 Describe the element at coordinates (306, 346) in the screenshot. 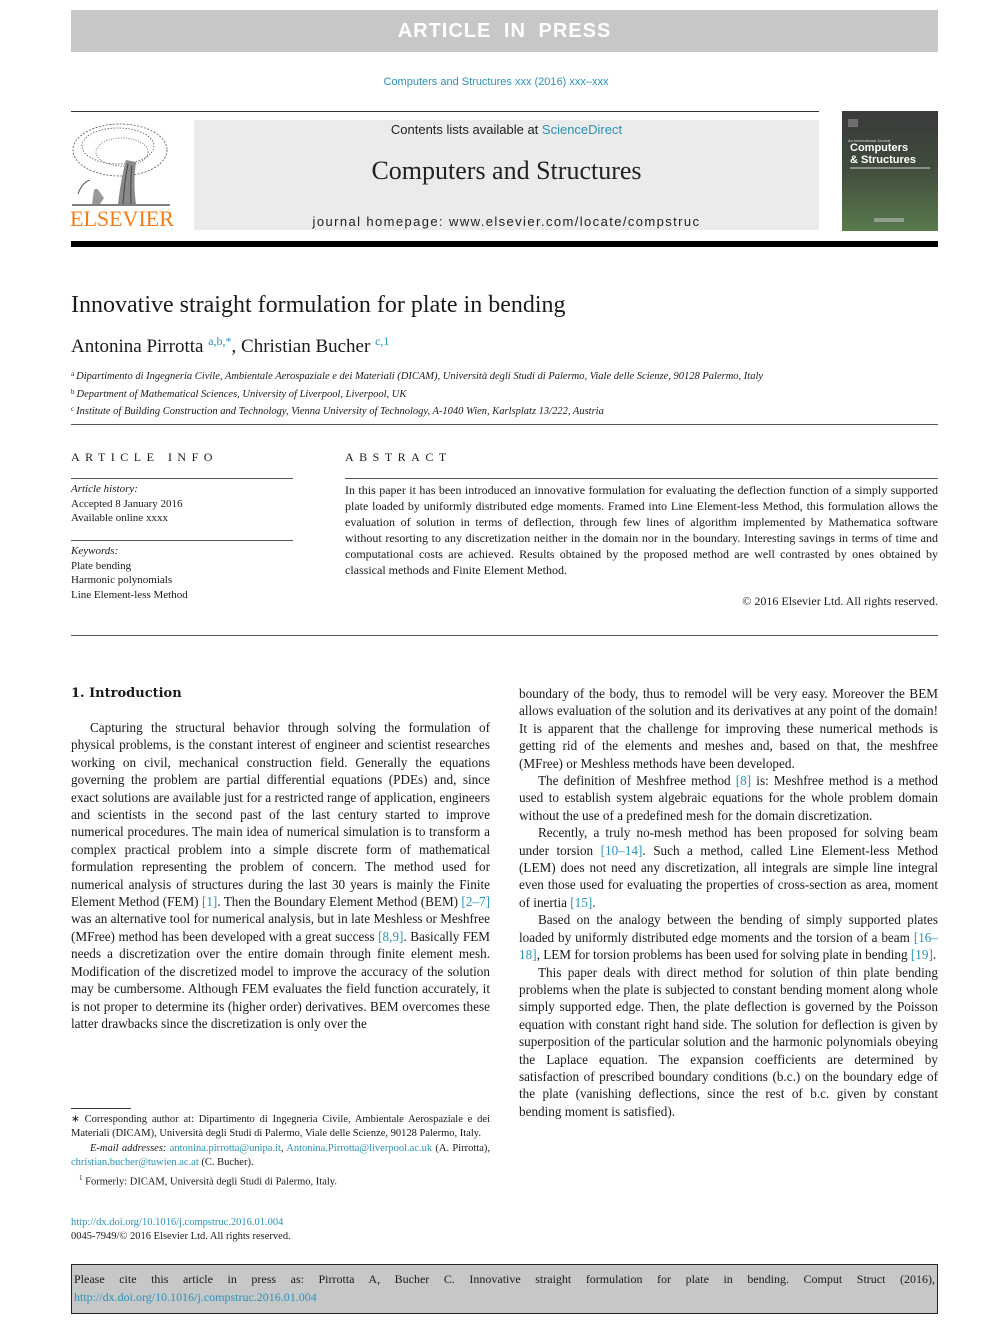

I see `author-name: Christian Bucher` at that location.